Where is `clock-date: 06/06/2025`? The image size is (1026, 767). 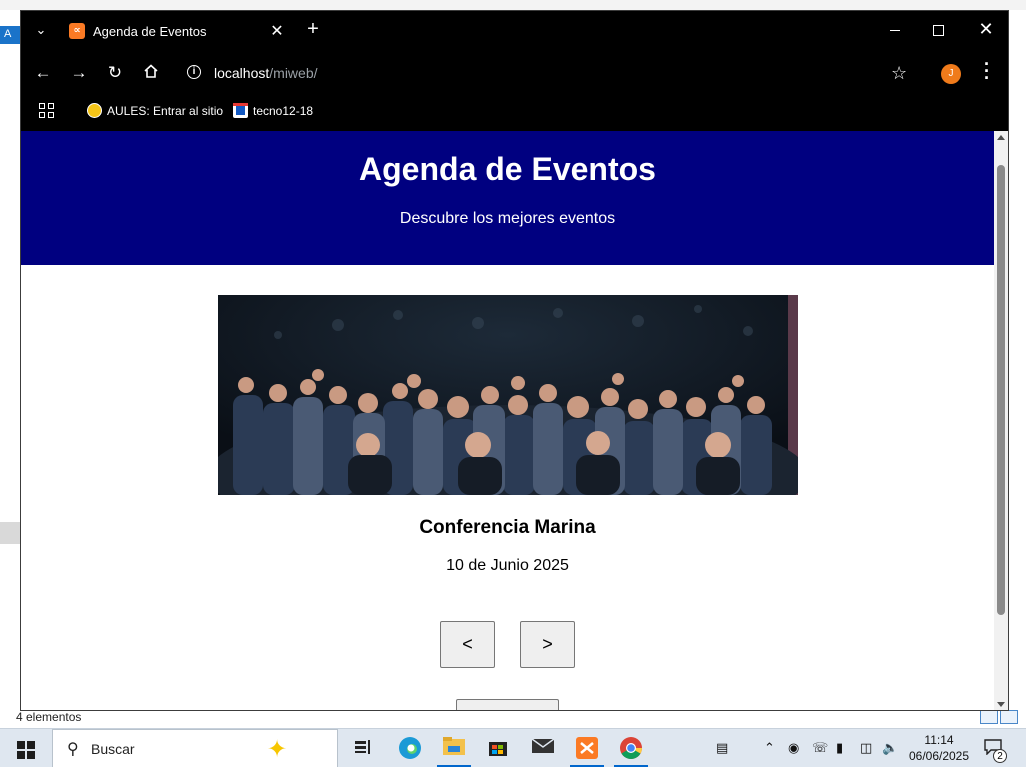
clock-date: 06/06/2025 is located at coordinates (939, 756).